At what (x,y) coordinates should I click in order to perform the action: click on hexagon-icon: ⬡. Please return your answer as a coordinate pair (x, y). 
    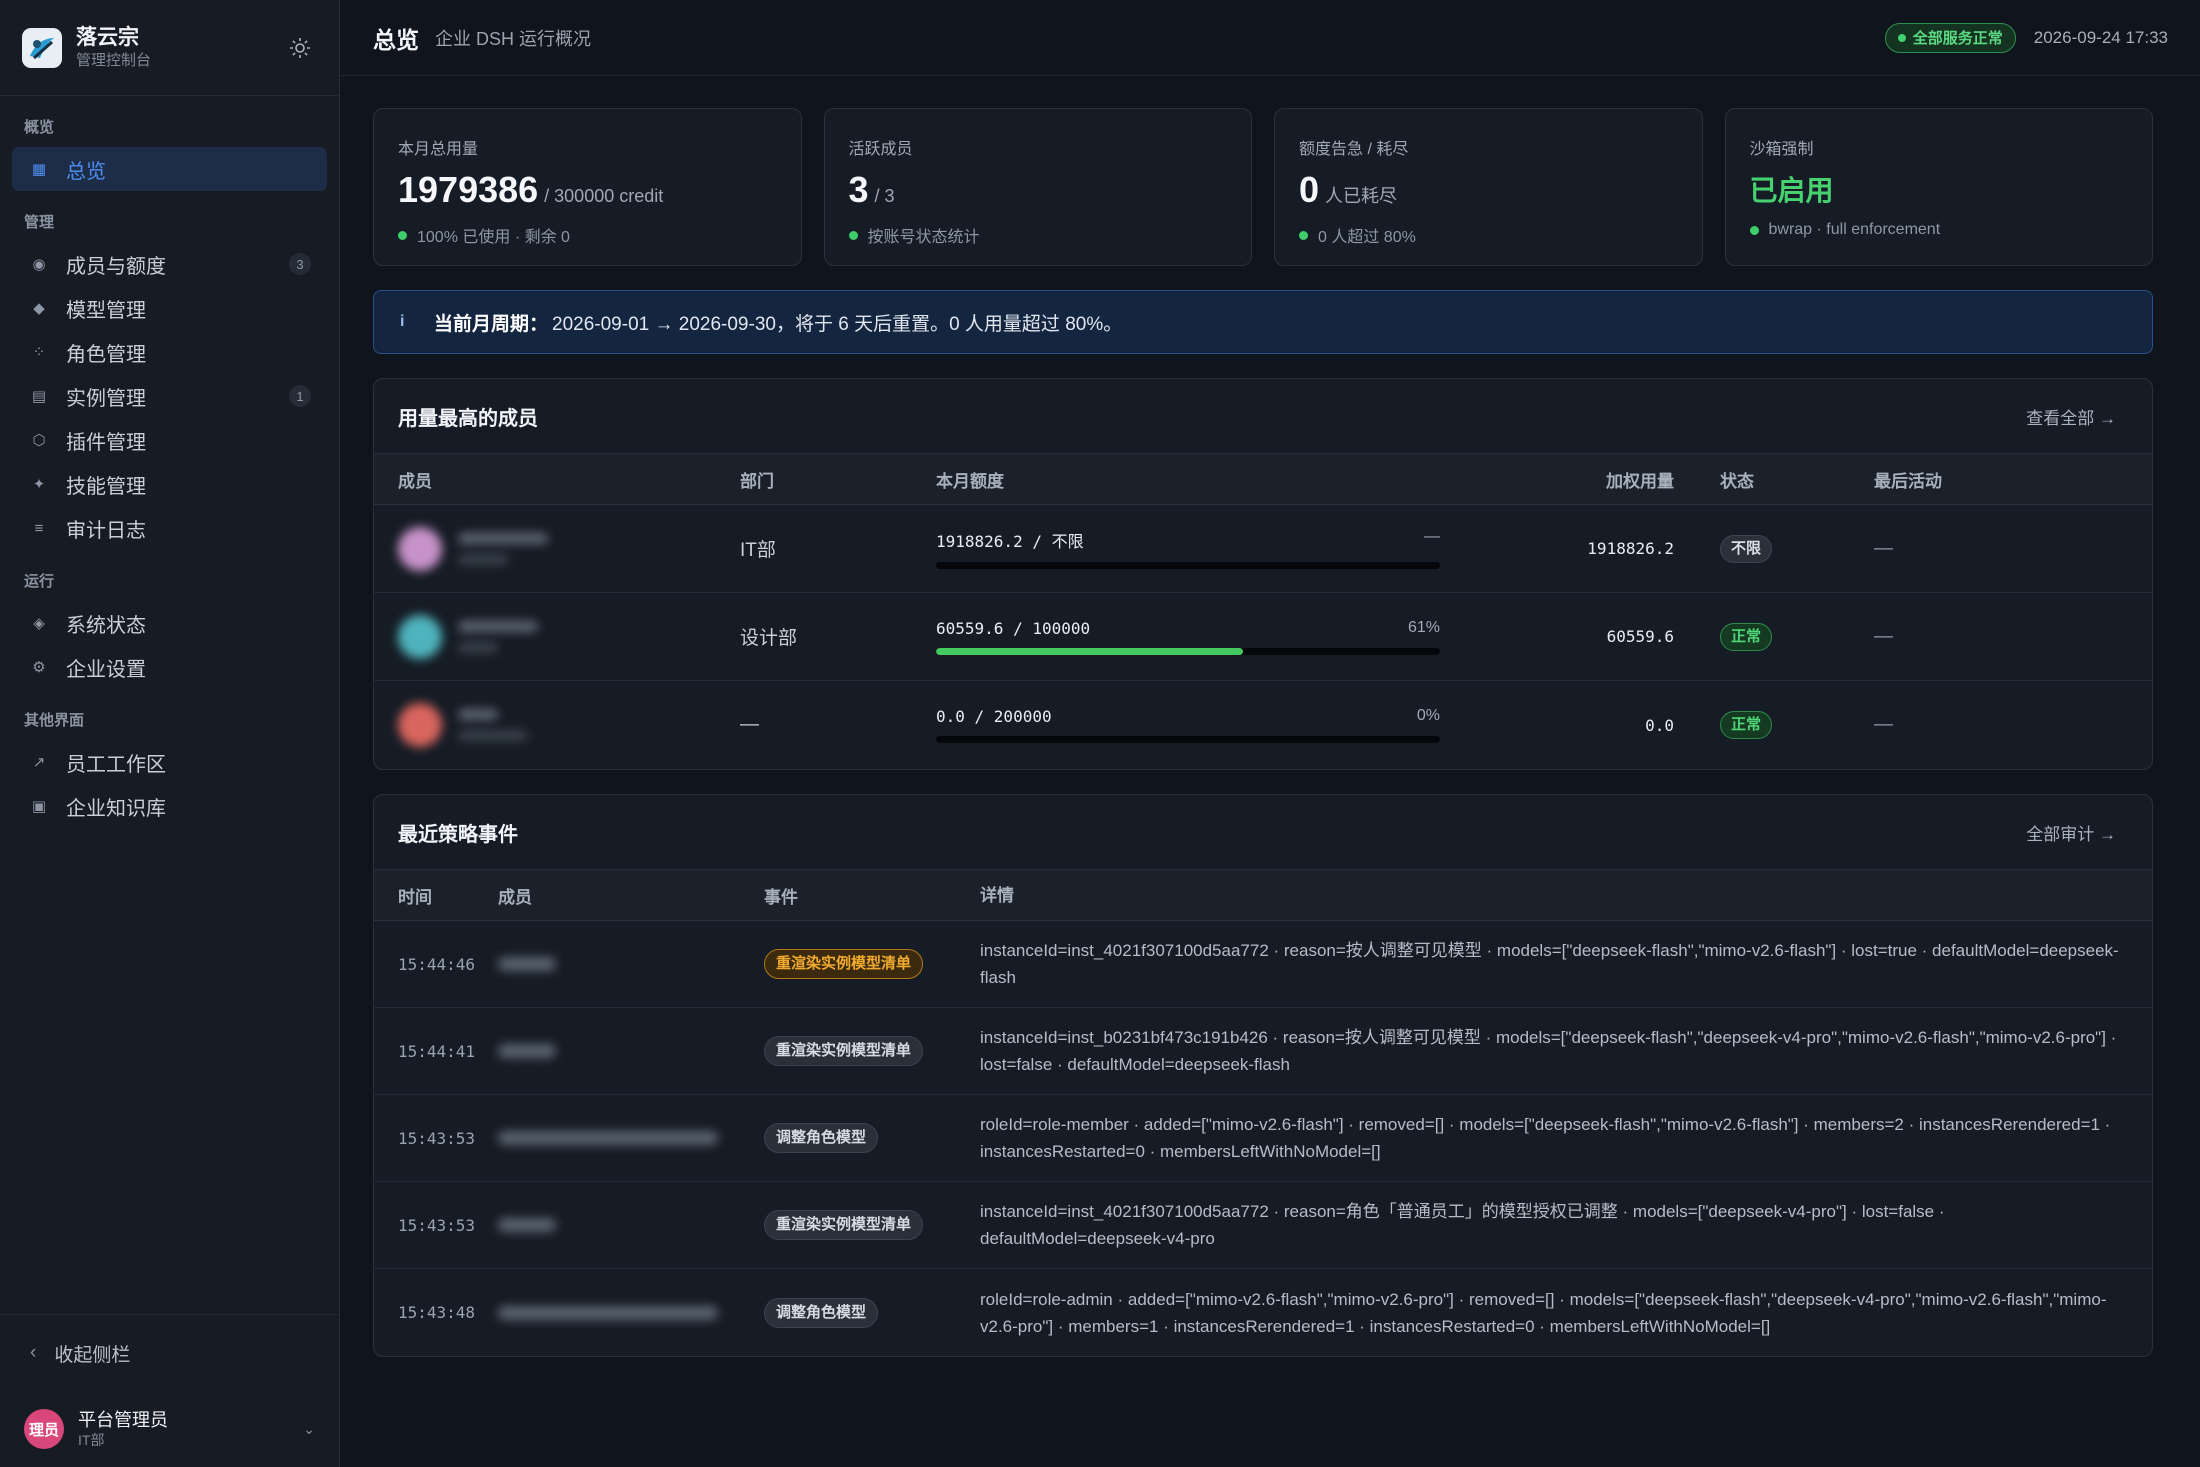
    Looking at the image, I should click on (39, 440).